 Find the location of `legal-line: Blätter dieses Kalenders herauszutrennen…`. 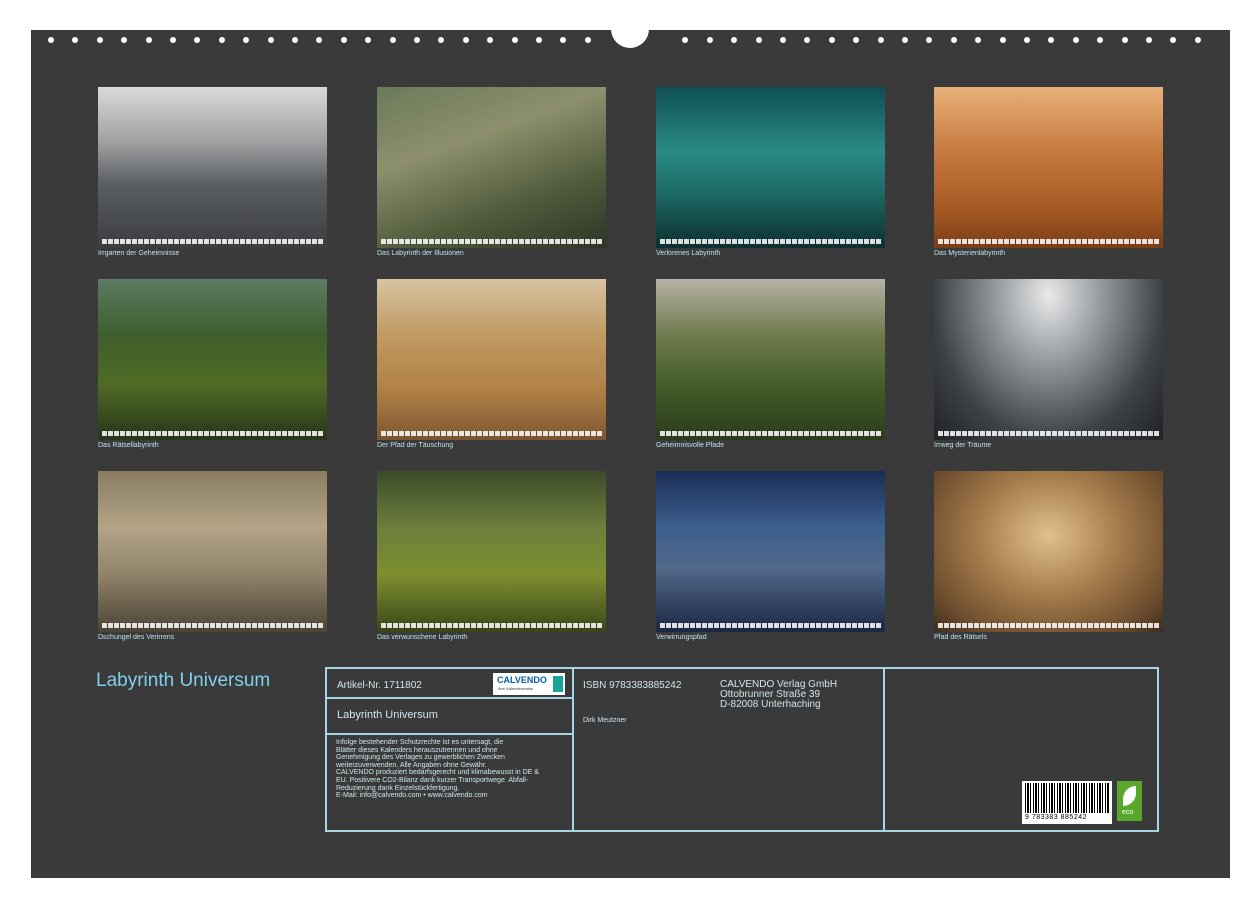

legal-line: Blätter dieses Kalenders herauszutrennen… is located at coordinates (454, 751).